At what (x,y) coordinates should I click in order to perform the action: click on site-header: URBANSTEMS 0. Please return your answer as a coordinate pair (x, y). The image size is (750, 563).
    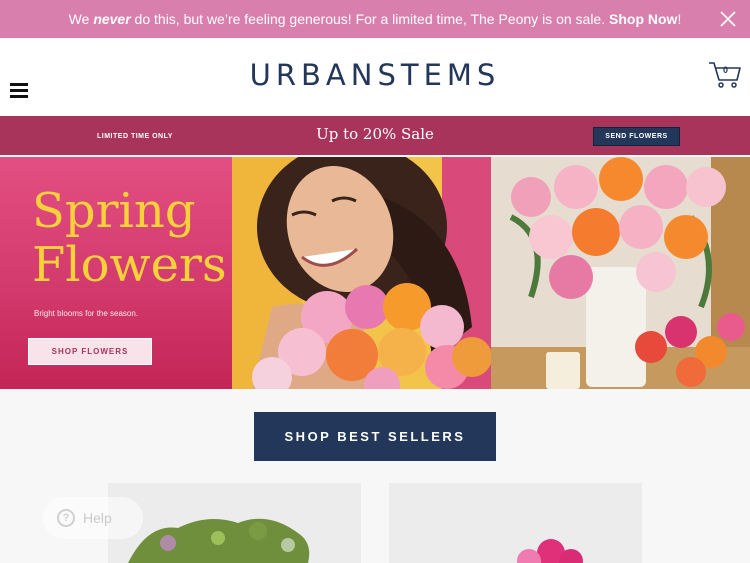
    Looking at the image, I should click on (375, 77).